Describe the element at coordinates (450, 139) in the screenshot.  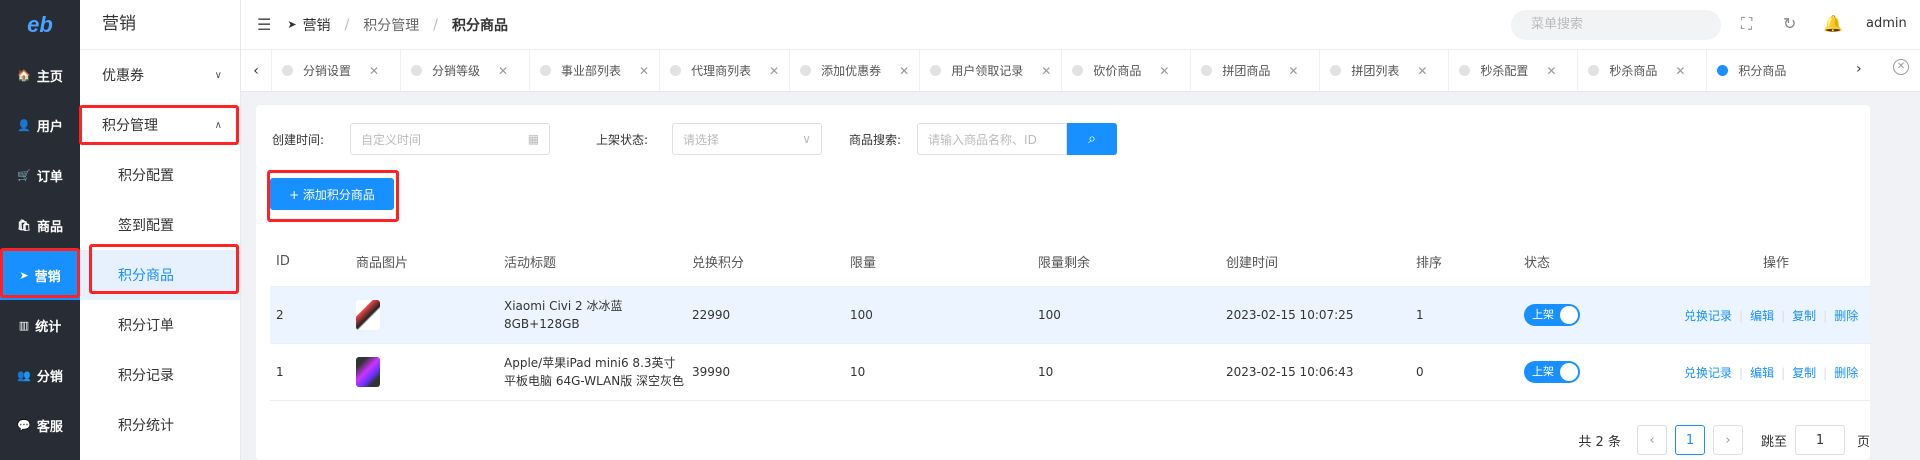
I see `date-range-input: 自定义时间 ▦` at that location.